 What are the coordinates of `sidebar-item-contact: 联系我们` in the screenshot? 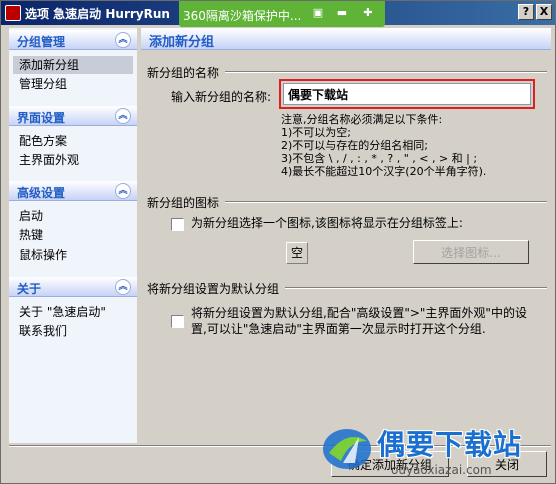 It's located at (73, 331).